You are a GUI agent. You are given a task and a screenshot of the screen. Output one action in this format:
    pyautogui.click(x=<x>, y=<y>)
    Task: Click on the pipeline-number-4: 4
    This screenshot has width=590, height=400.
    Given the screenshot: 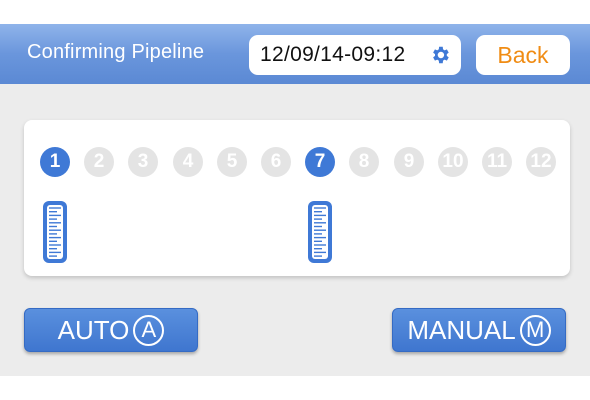 What is the action you would take?
    pyautogui.click(x=188, y=162)
    